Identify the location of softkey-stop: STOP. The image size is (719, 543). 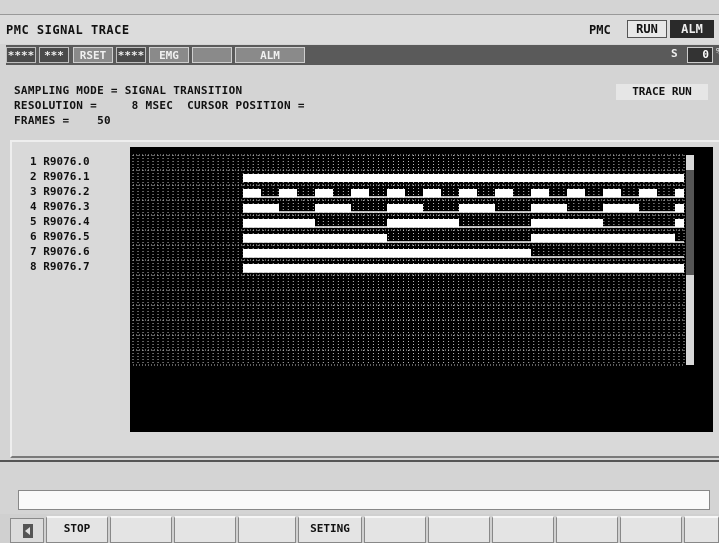
(77, 529).